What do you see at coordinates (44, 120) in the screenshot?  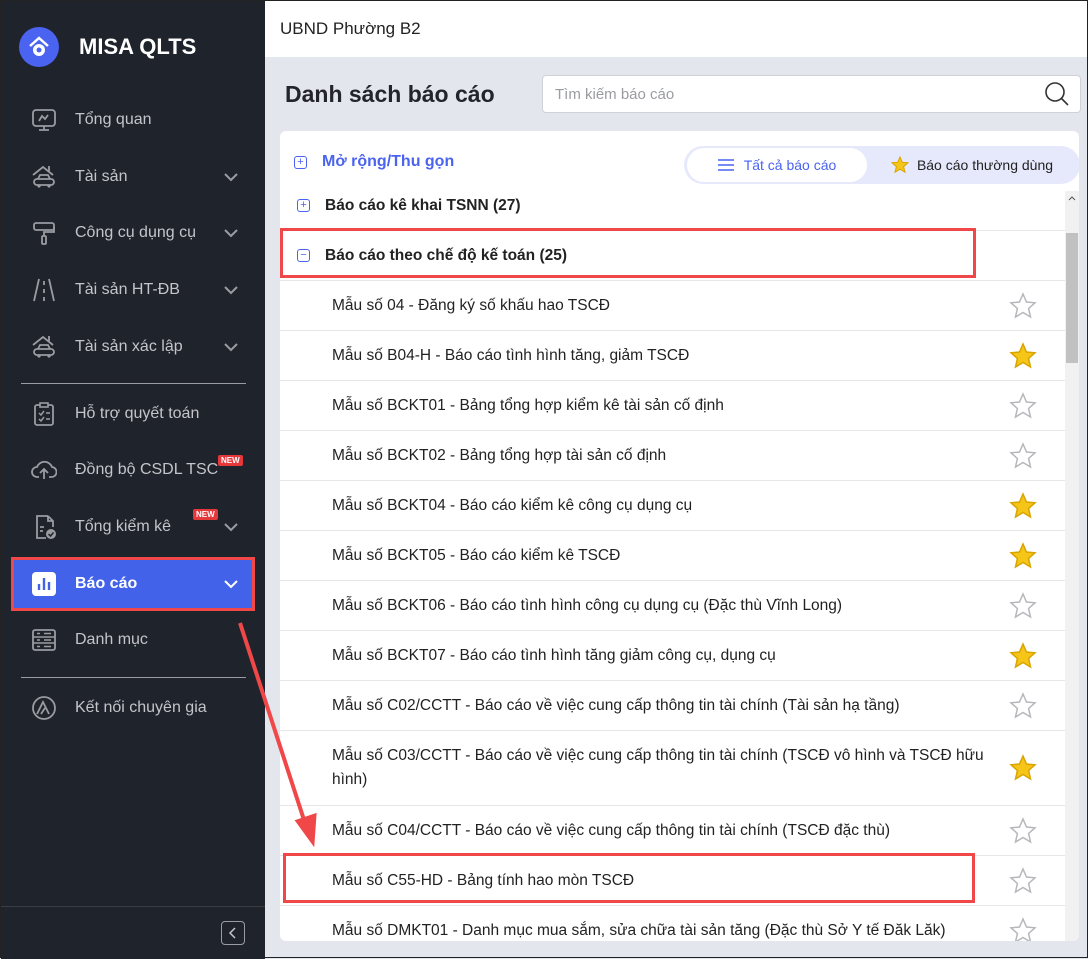 I see `monitor-icon` at bounding box center [44, 120].